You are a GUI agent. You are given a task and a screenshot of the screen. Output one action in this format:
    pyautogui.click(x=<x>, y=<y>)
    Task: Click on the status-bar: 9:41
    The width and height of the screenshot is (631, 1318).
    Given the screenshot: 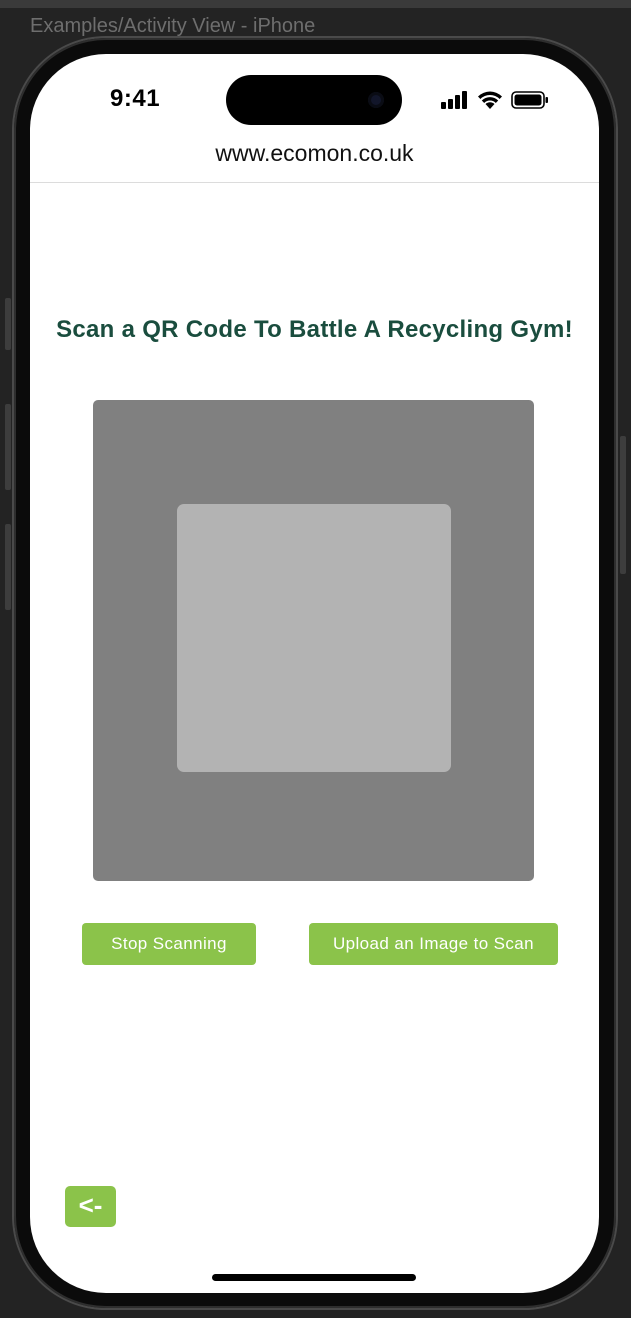 What is the action you would take?
    pyautogui.click(x=314, y=99)
    